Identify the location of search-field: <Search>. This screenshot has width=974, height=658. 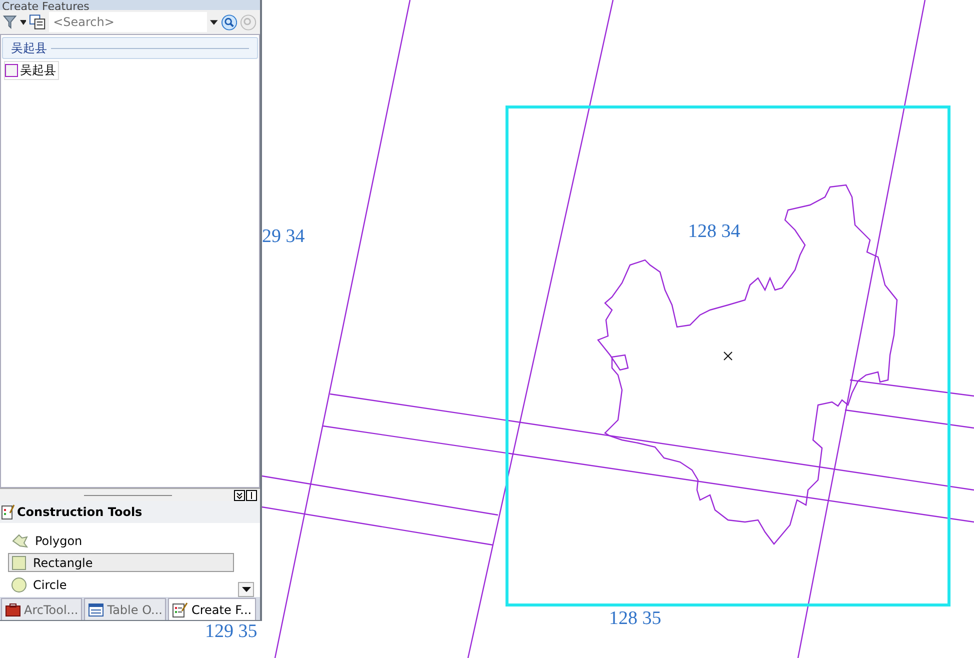
(128, 22).